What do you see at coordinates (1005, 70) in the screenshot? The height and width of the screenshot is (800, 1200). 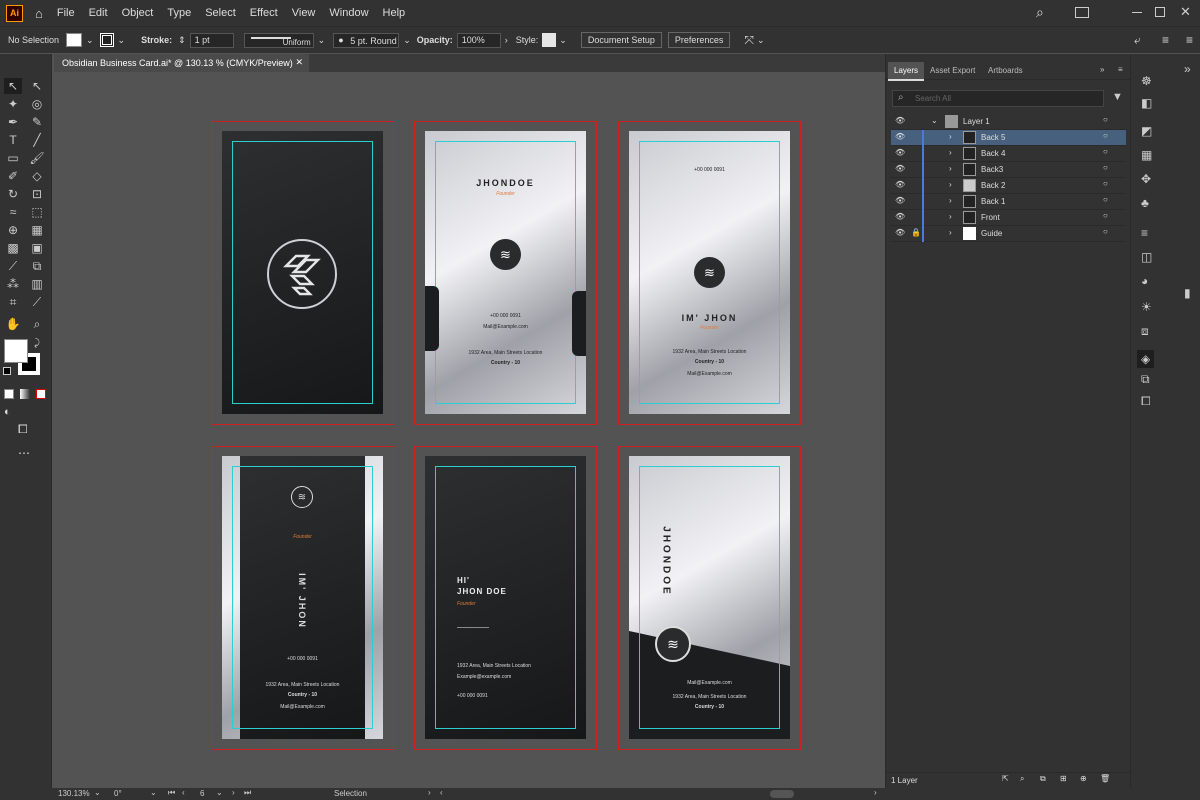 I see `tab-artboards: Artboards` at bounding box center [1005, 70].